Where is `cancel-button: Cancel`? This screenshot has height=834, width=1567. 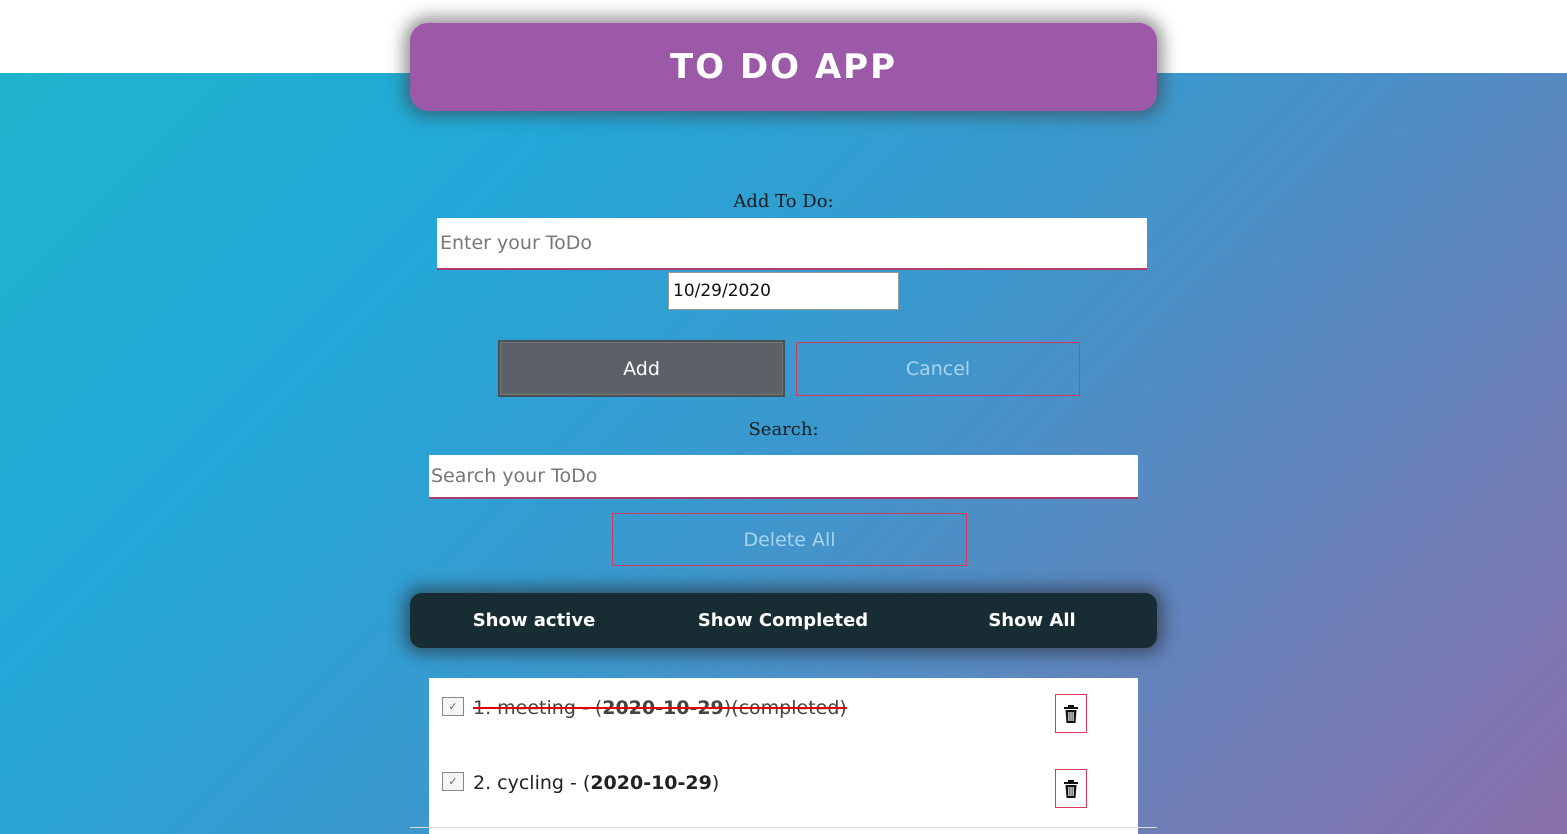 cancel-button: Cancel is located at coordinates (938, 369).